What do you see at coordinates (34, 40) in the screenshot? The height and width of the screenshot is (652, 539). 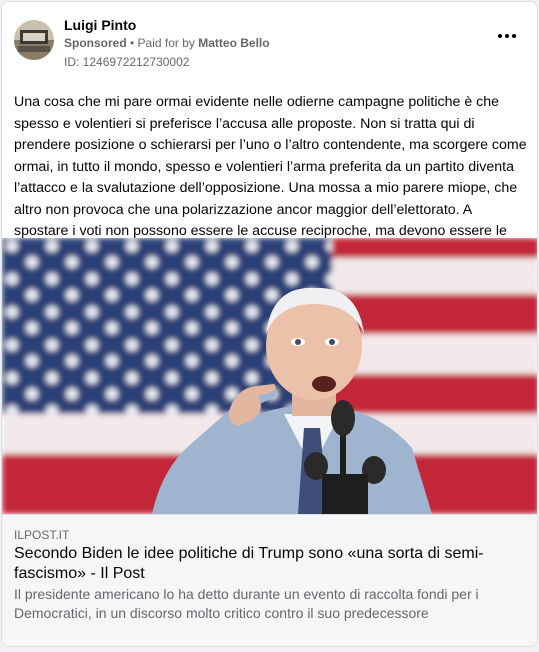 I see `author-avatar` at bounding box center [34, 40].